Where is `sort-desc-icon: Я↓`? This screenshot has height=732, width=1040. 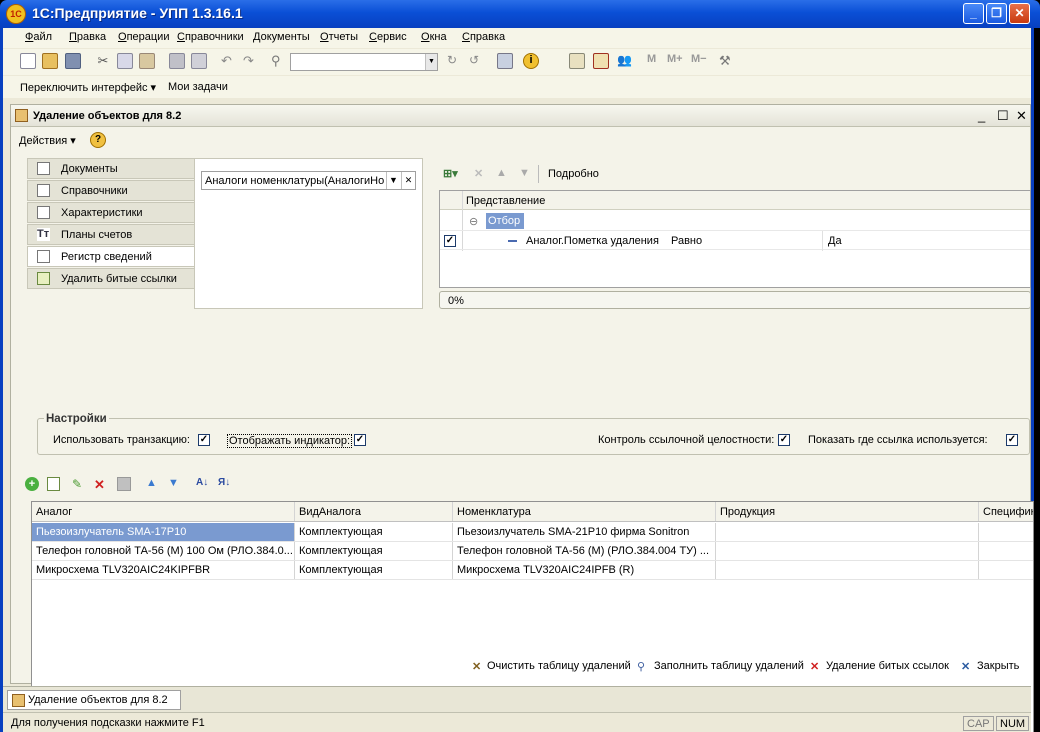 sort-desc-icon: Я↓ is located at coordinates (224, 482).